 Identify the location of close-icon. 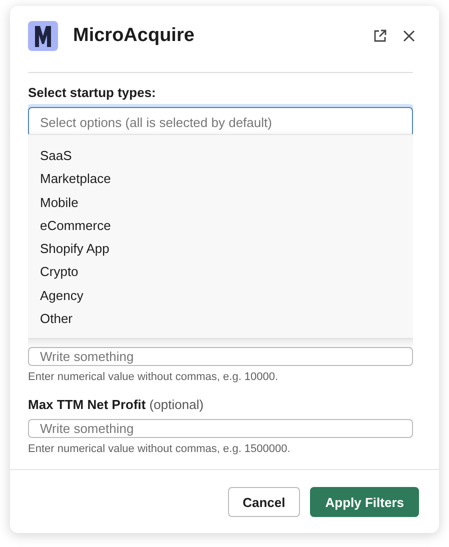
(409, 36).